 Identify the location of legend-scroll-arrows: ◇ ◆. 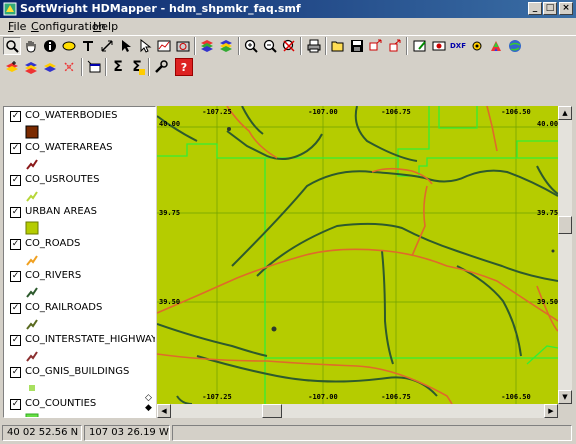
(150, 405).